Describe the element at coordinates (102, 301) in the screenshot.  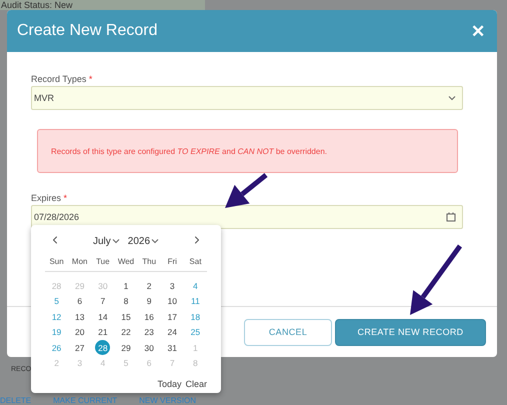
I see `calendar-day: 7` at that location.